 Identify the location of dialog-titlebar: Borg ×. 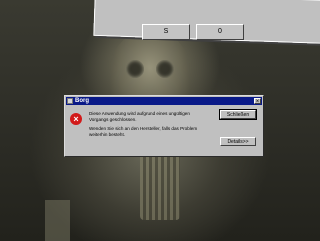
(164, 101).